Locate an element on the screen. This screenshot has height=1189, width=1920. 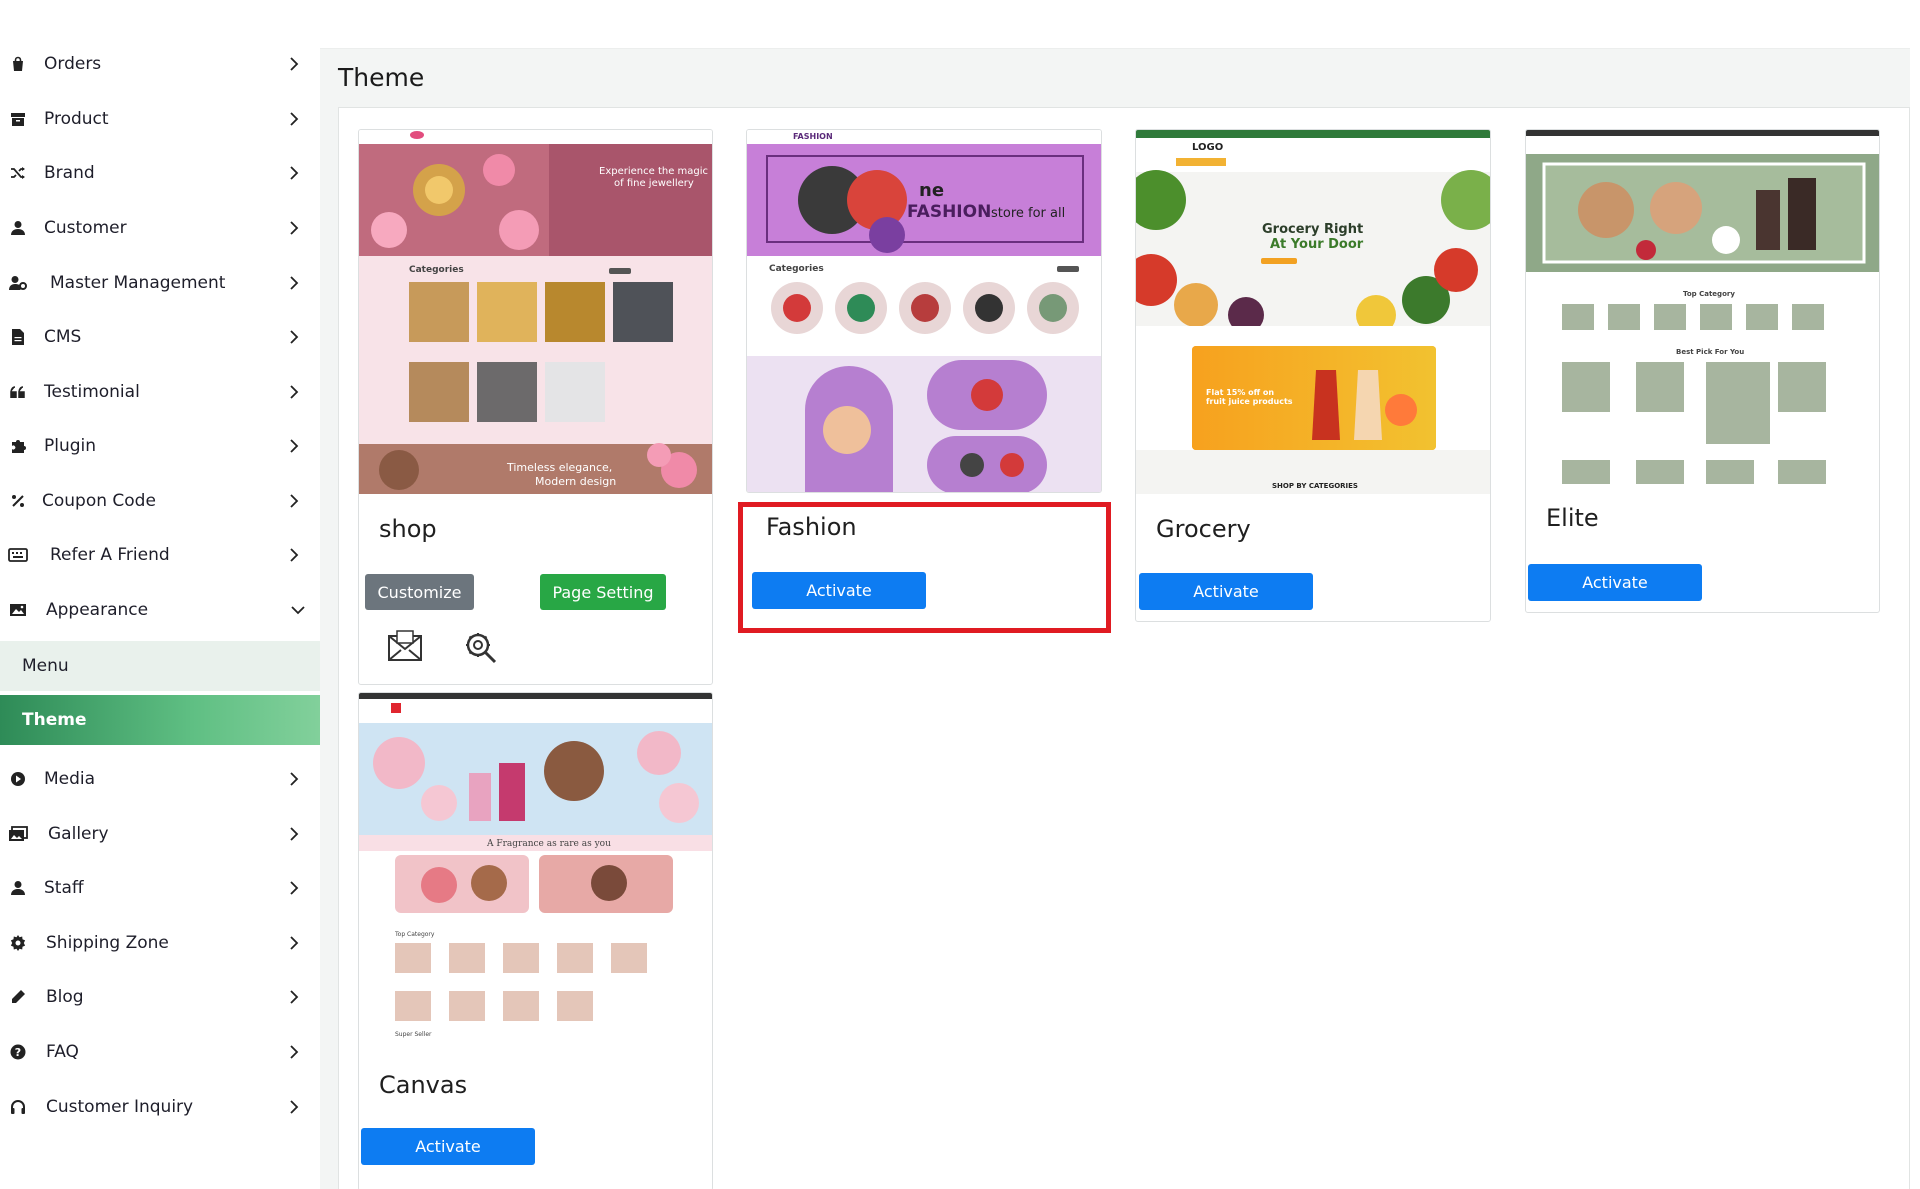
thumbnail-text: At Your Door is located at coordinates (1317, 244).